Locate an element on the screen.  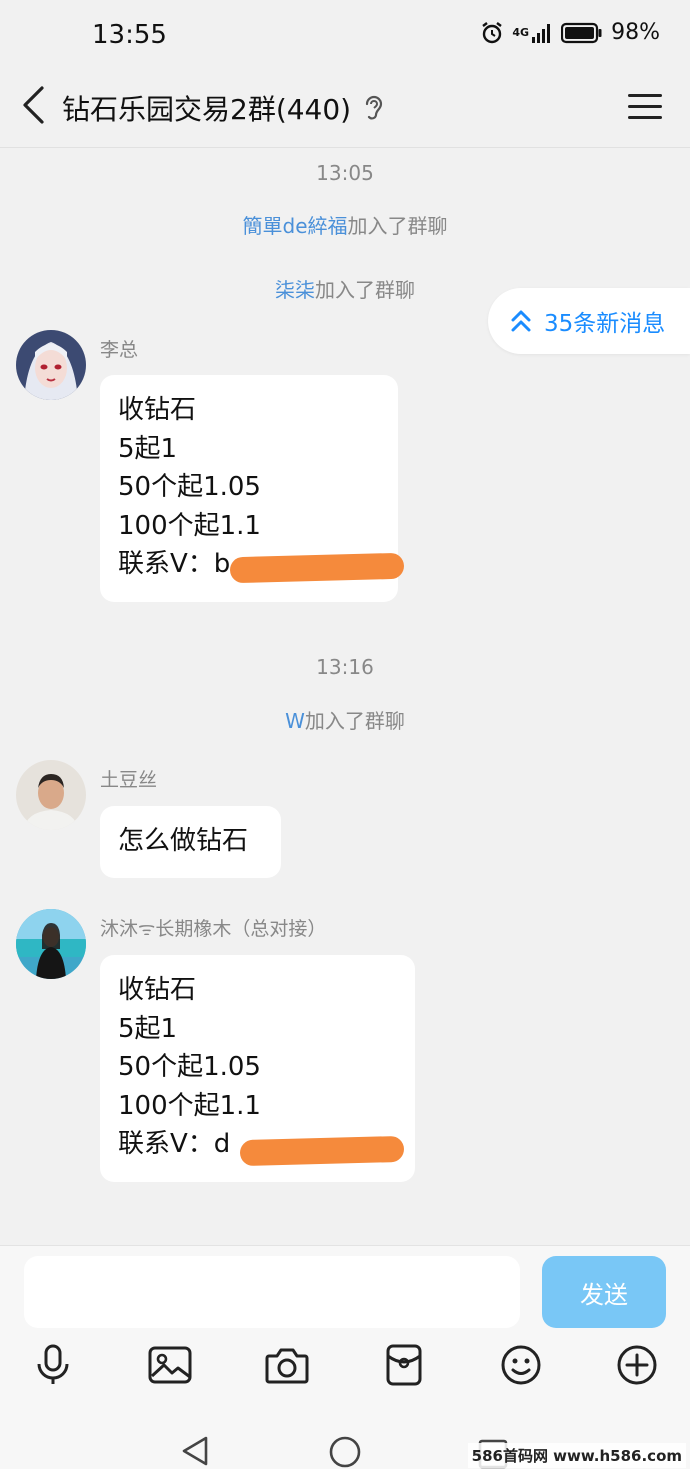
system-nickname: 簡單de綷福 is located at coordinates (295, 226).